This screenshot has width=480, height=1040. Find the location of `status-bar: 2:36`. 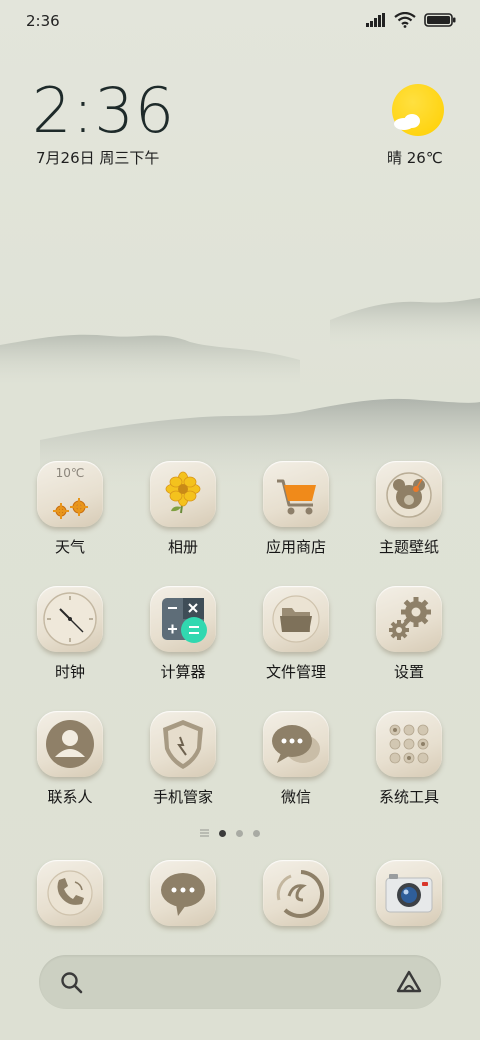

status-bar: 2:36 is located at coordinates (240, 22).